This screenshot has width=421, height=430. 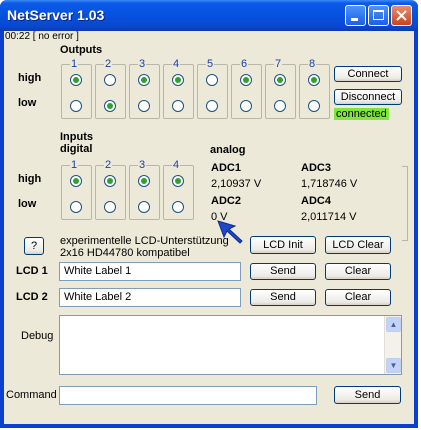 I want to click on adc3-value: 1,718746 V, so click(x=329, y=184).